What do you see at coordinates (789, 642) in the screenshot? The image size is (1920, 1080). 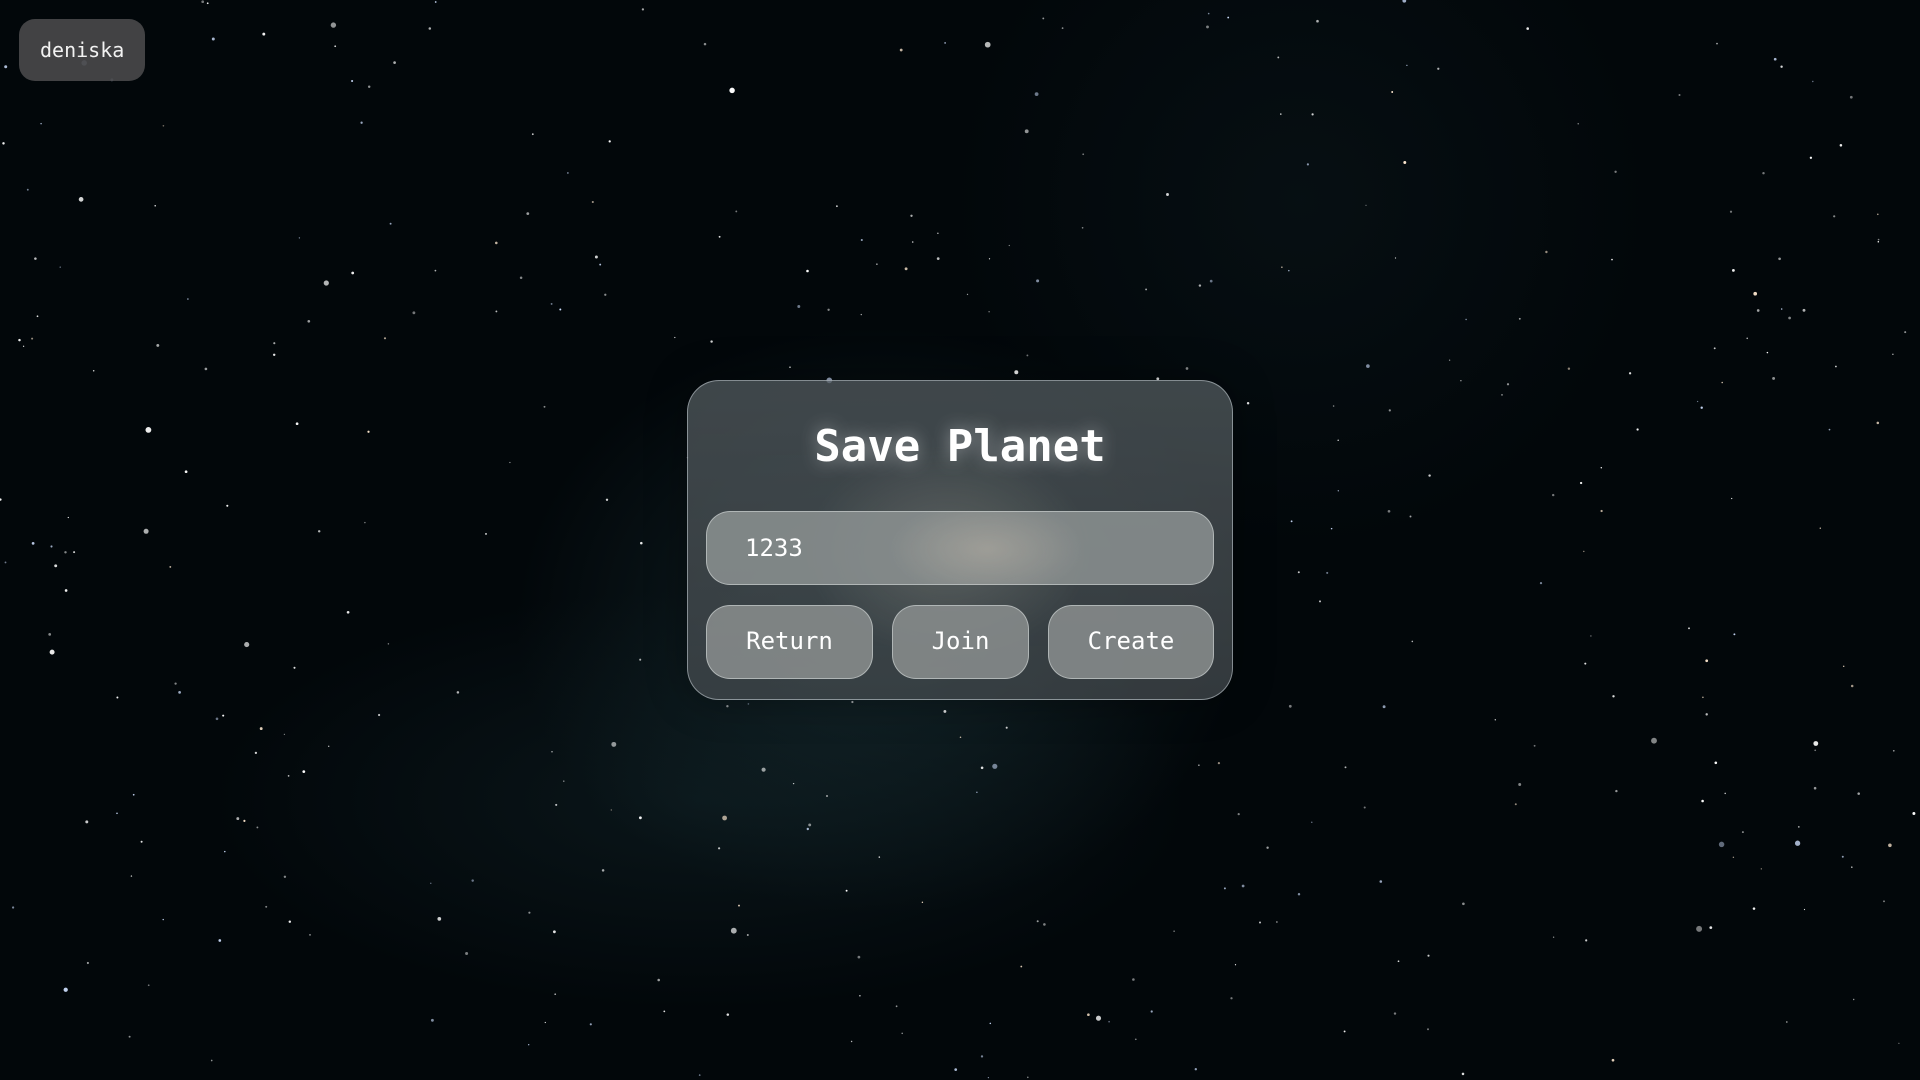 I see `return-button: Return` at bounding box center [789, 642].